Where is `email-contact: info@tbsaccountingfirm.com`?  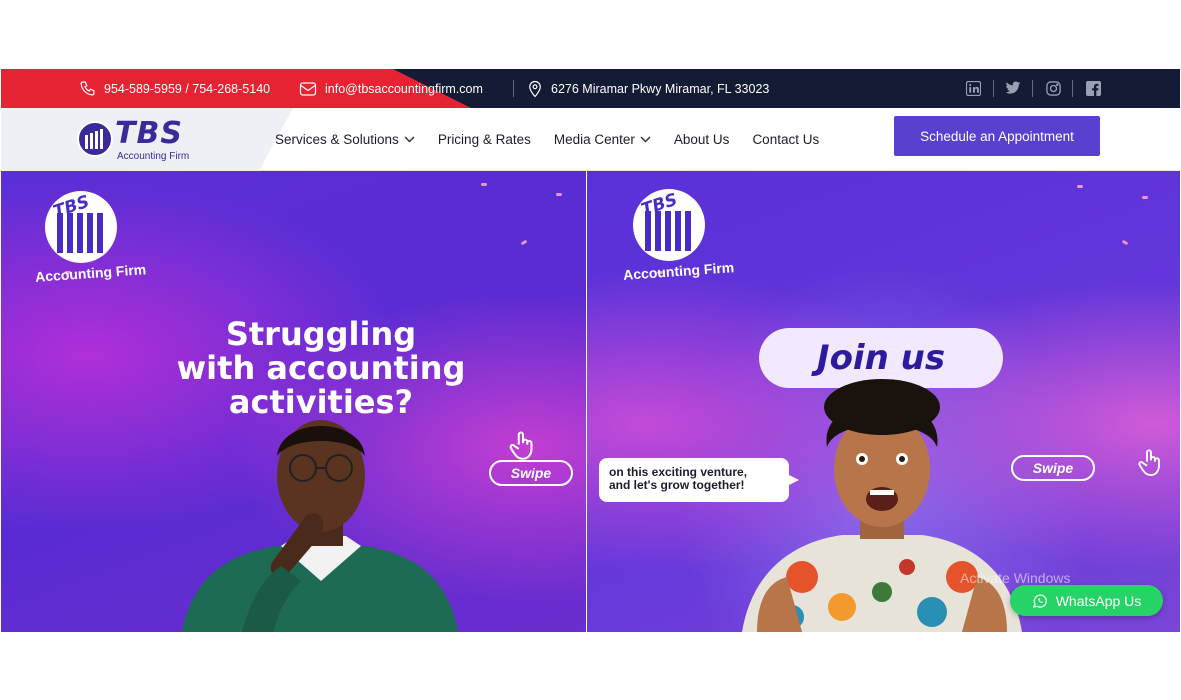 email-contact: info@tbsaccountingfirm.com is located at coordinates (391, 88).